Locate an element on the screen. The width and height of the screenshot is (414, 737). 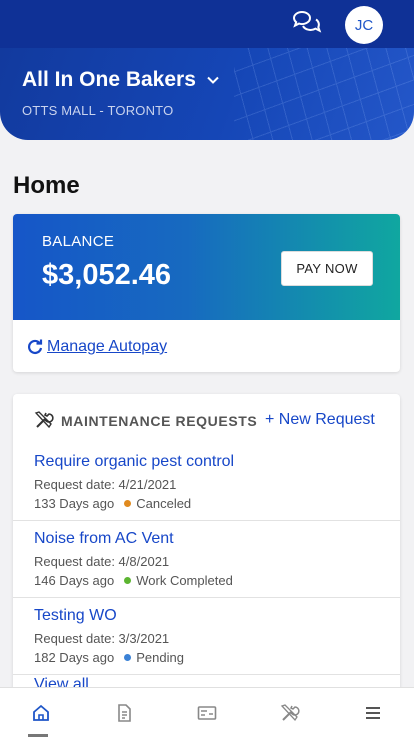
balance-amount: $3,052.46 is located at coordinates (107, 275).